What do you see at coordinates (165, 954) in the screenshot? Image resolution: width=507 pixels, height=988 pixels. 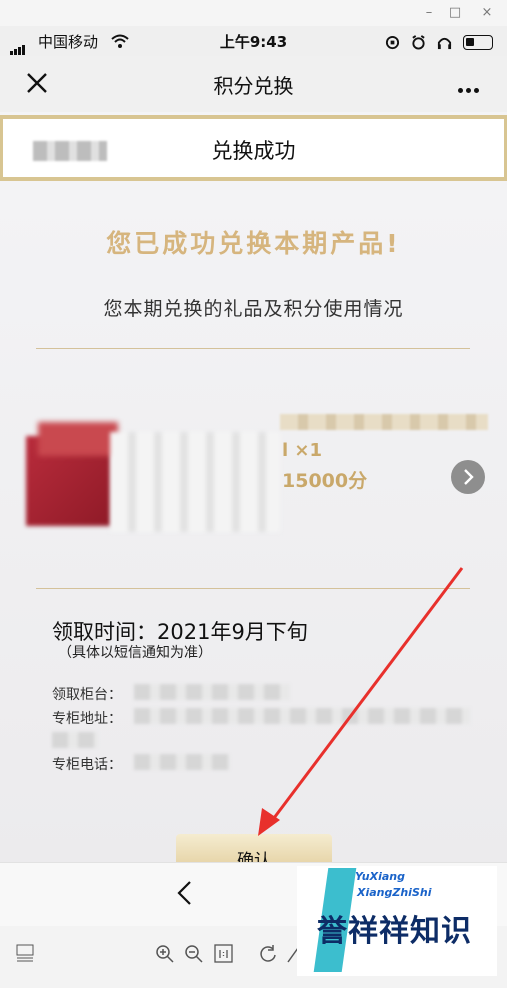 I see `zoom-in-icon` at bounding box center [165, 954].